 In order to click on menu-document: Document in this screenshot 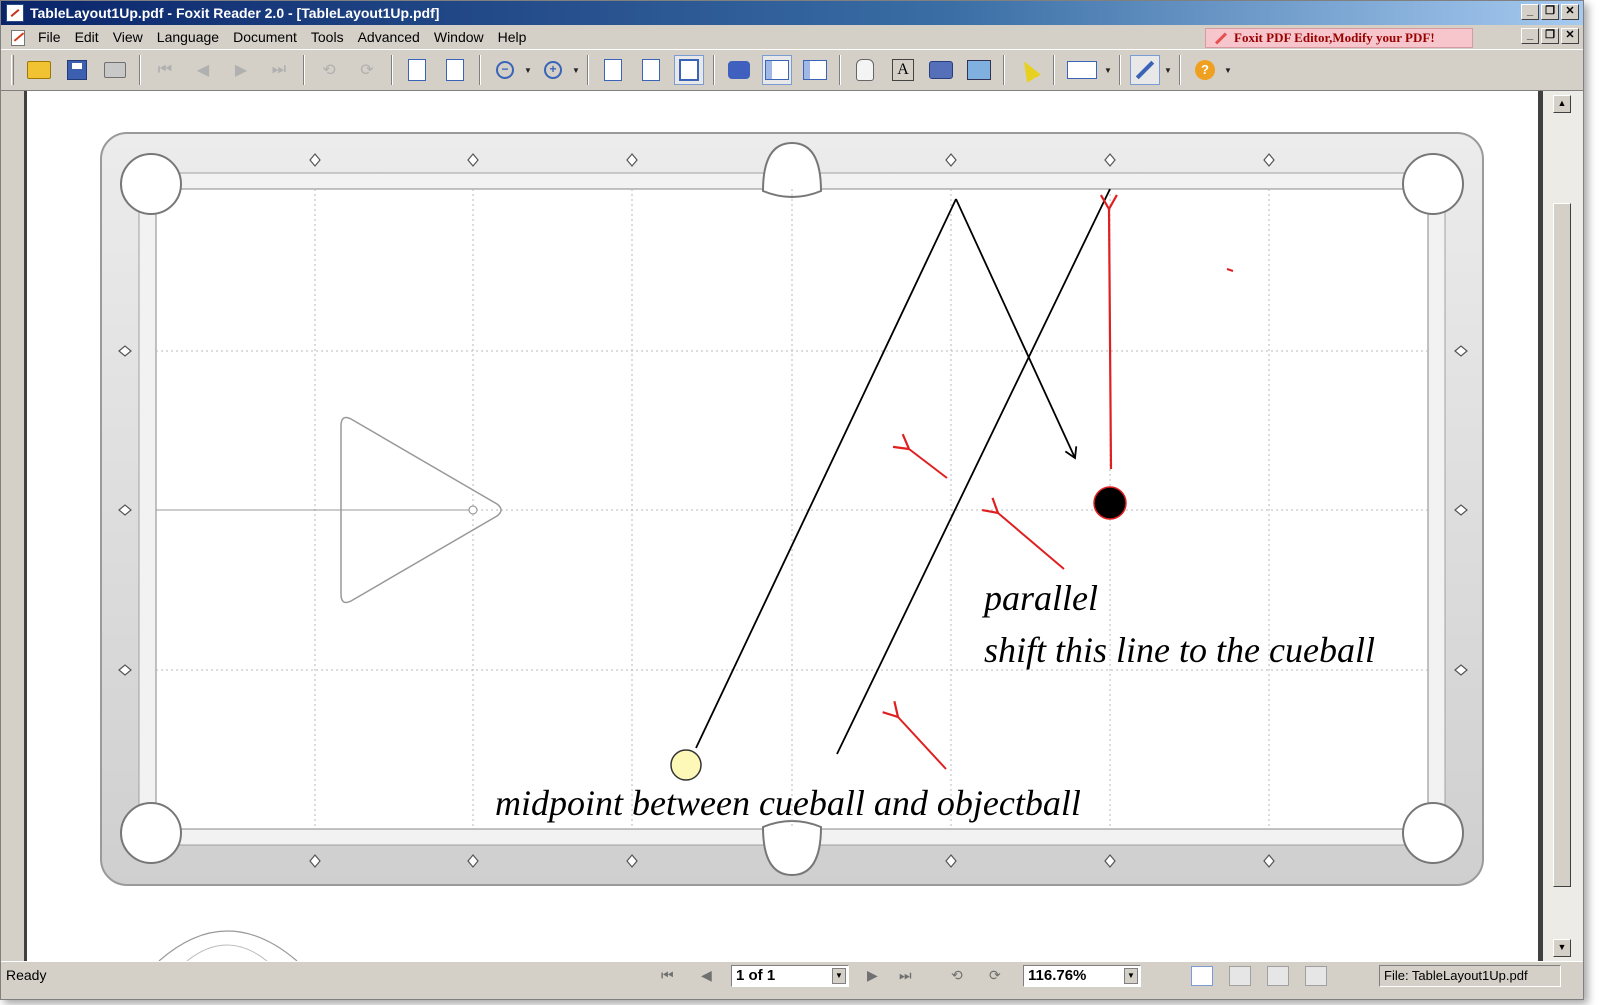, I will do `click(265, 37)`.